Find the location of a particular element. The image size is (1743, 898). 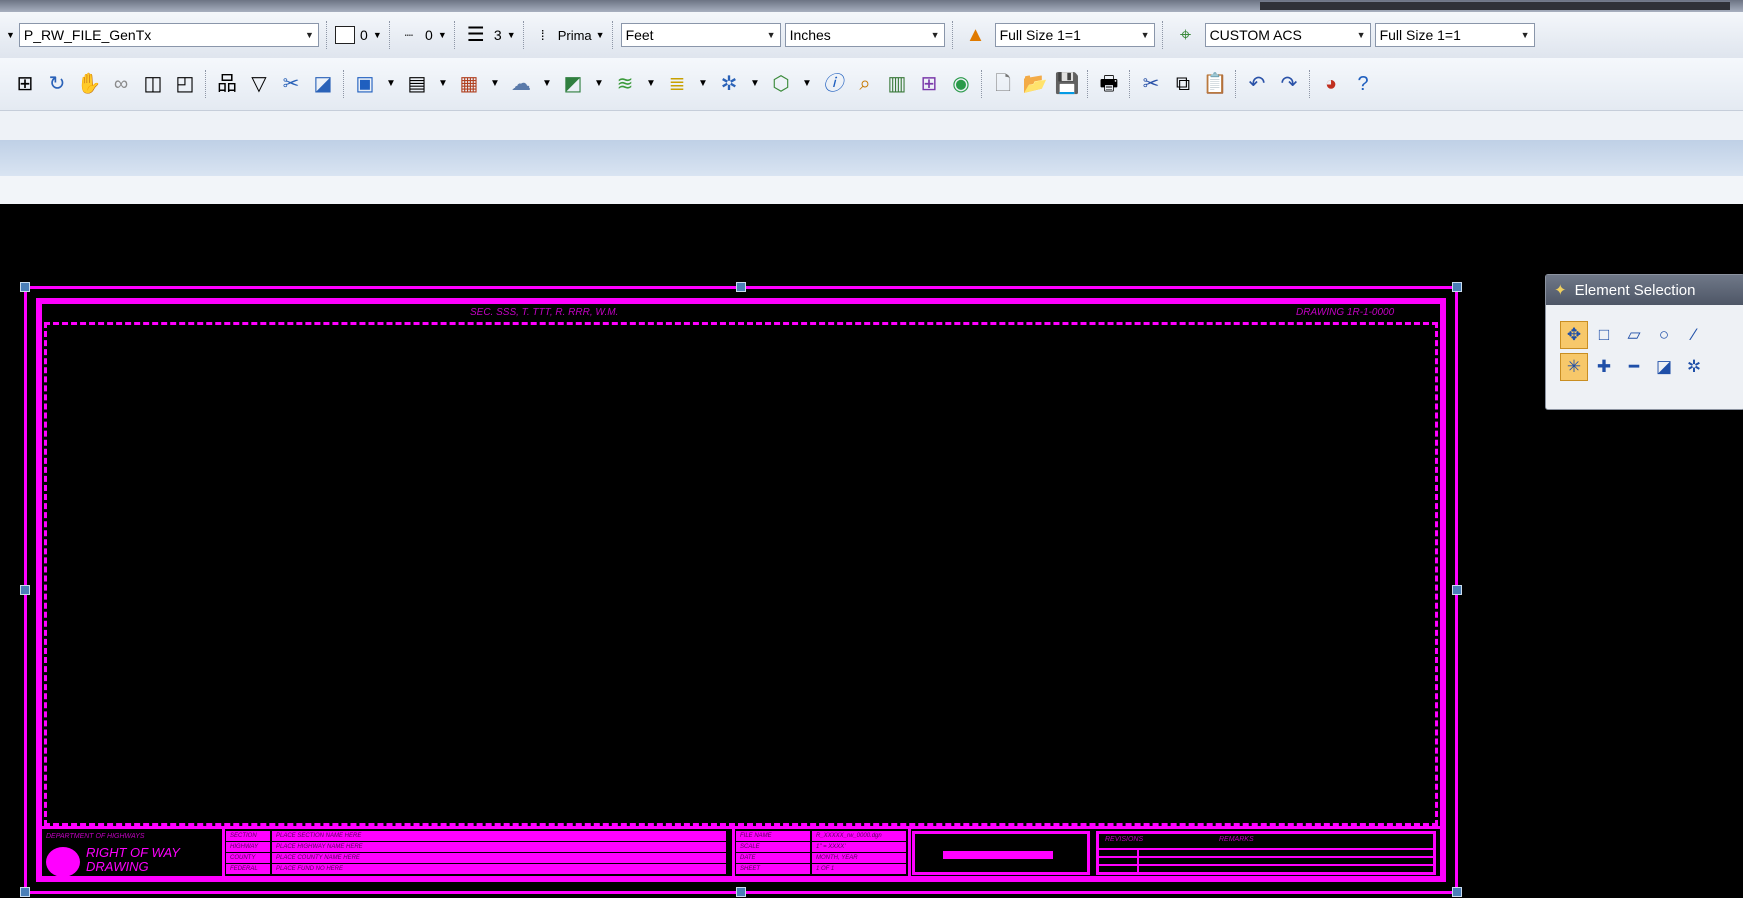

new-file-icon: 🗋 is located at coordinates (1003, 84).